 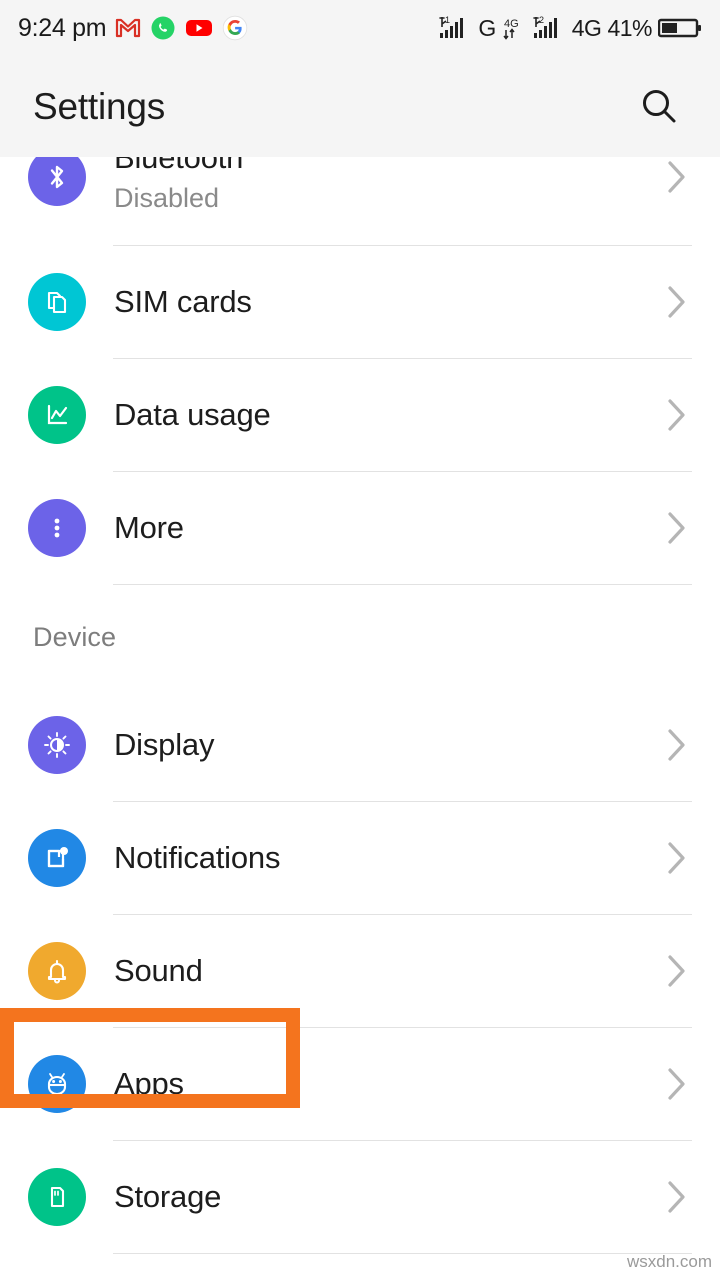 What do you see at coordinates (360, 415) in the screenshot?
I see `list-item-data-usage: Data usage` at bounding box center [360, 415].